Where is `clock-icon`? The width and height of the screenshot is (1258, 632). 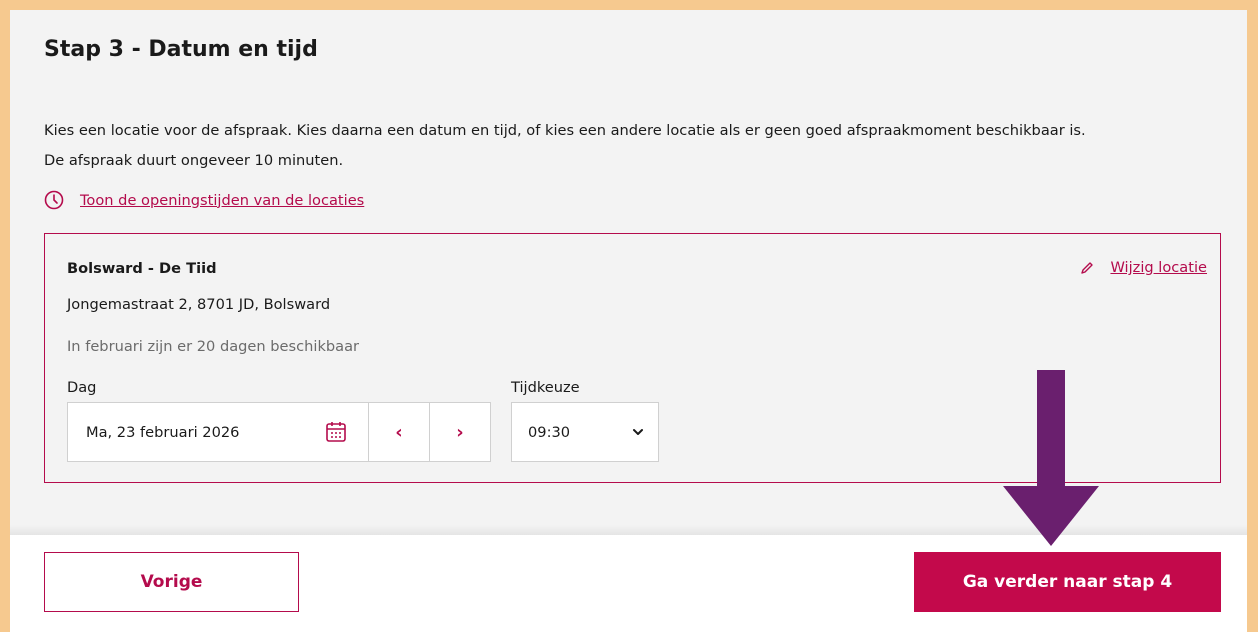 clock-icon is located at coordinates (54, 200).